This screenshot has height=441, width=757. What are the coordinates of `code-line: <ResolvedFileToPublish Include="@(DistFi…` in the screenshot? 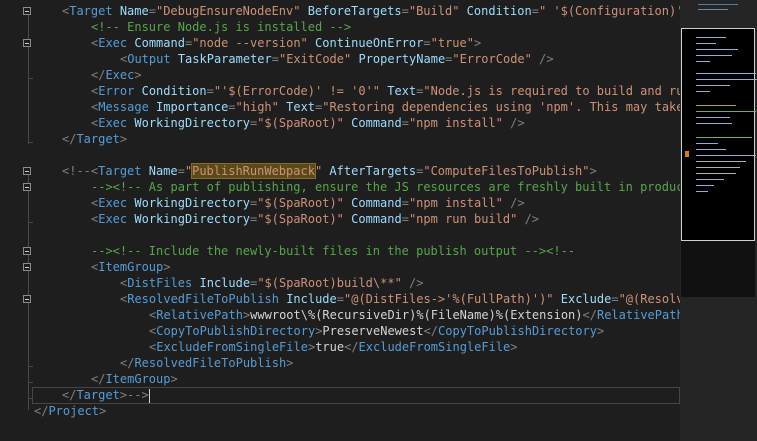 It's located at (400, 299).